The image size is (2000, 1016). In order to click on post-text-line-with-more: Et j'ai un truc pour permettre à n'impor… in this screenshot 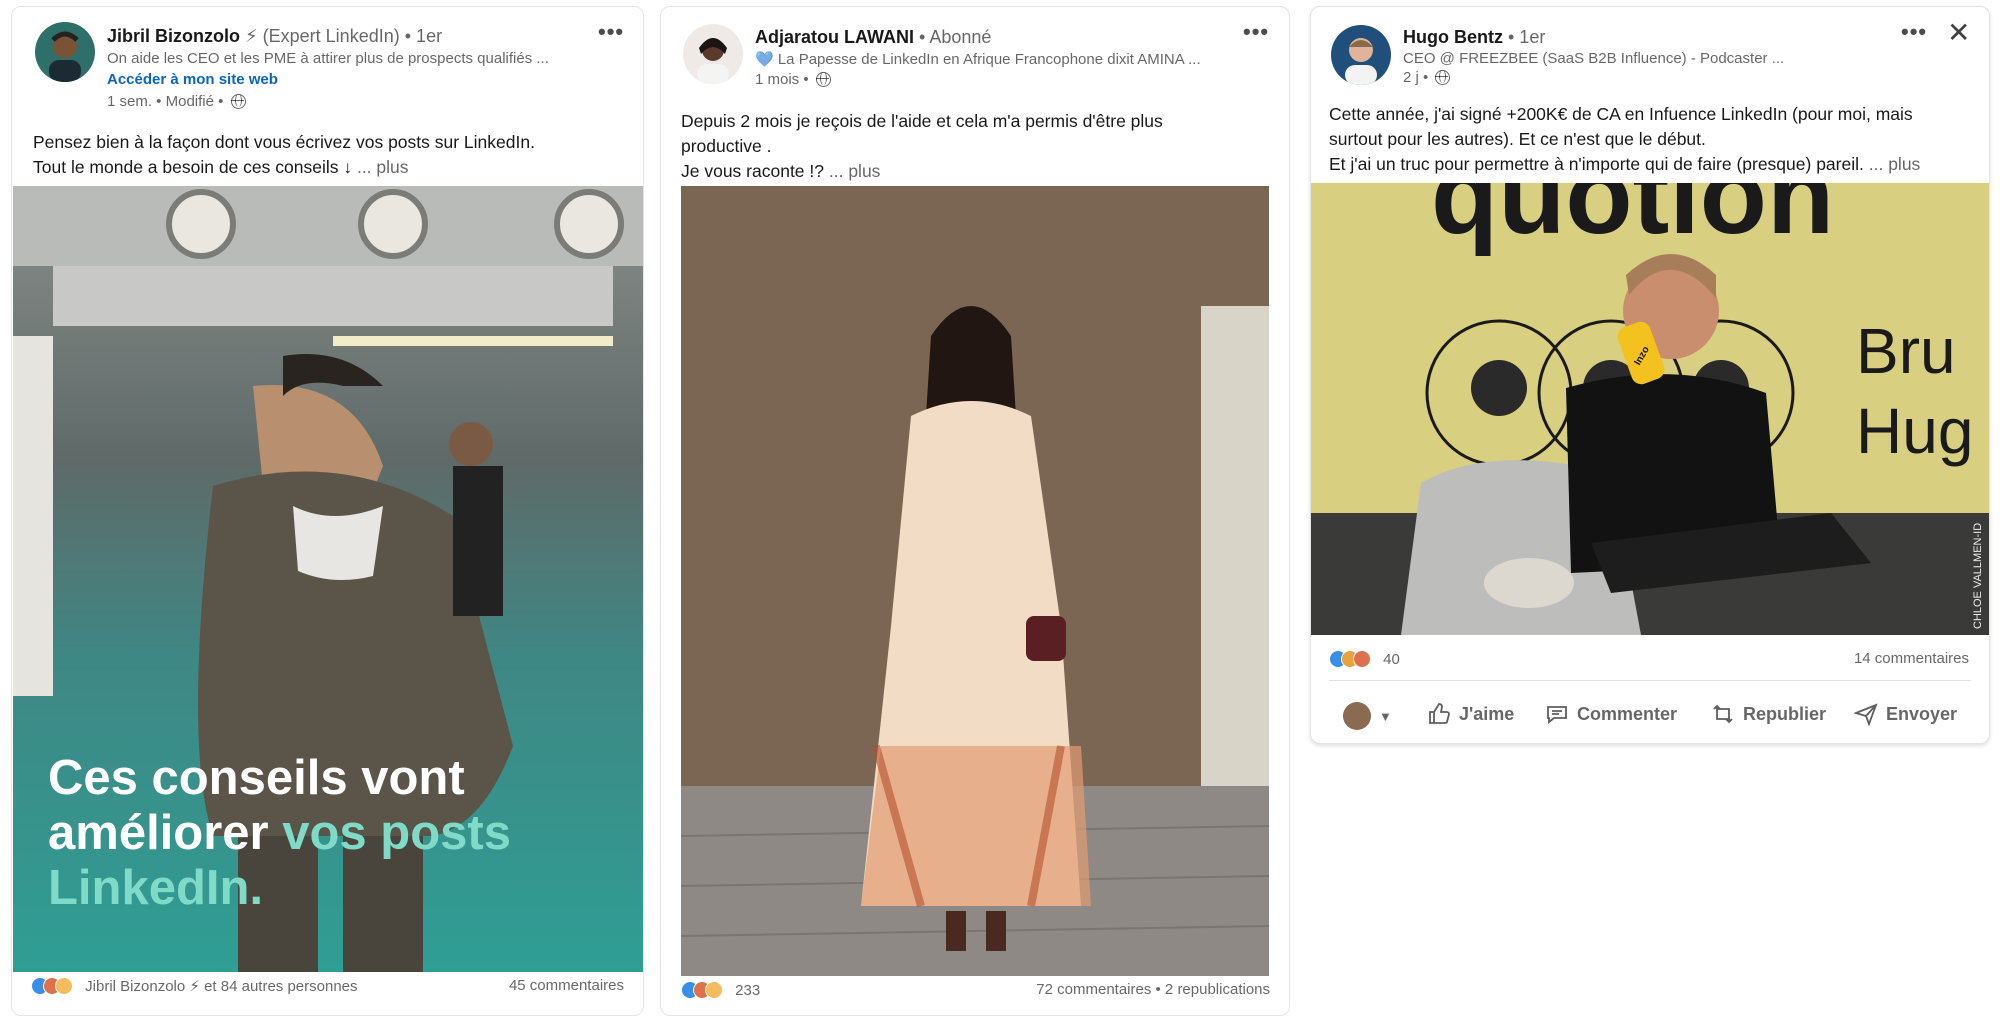, I will do `click(1624, 164)`.